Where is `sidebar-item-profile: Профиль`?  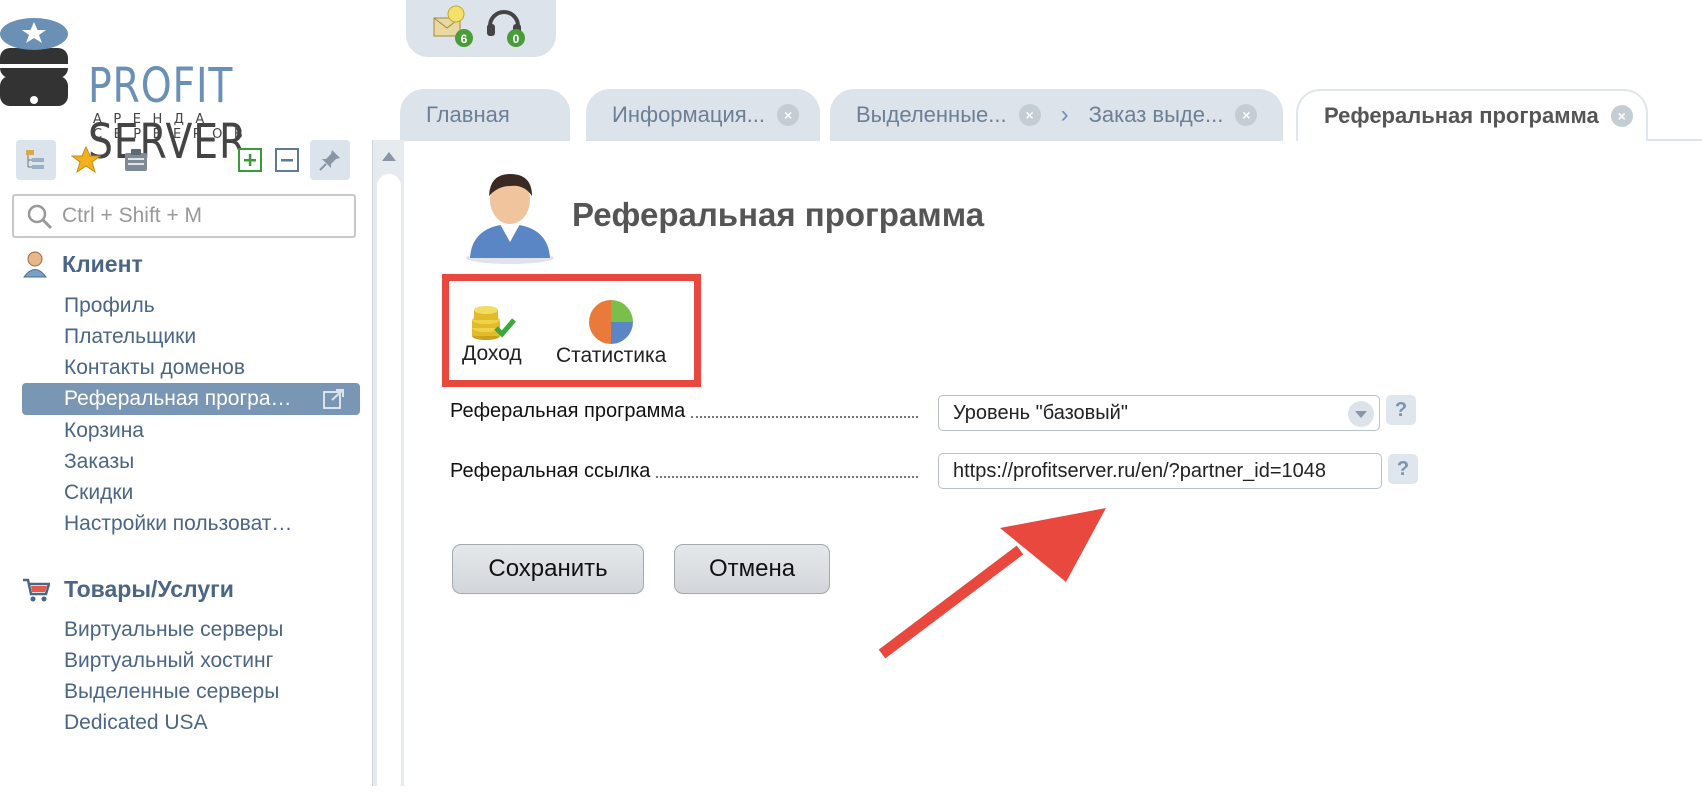
sidebar-item-profile: Профиль is located at coordinates (109, 306).